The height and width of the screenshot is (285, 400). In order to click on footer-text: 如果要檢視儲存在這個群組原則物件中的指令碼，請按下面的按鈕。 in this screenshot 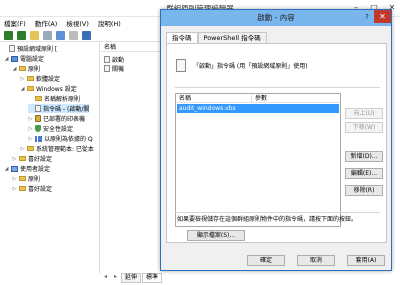, I will do `click(267, 219)`.